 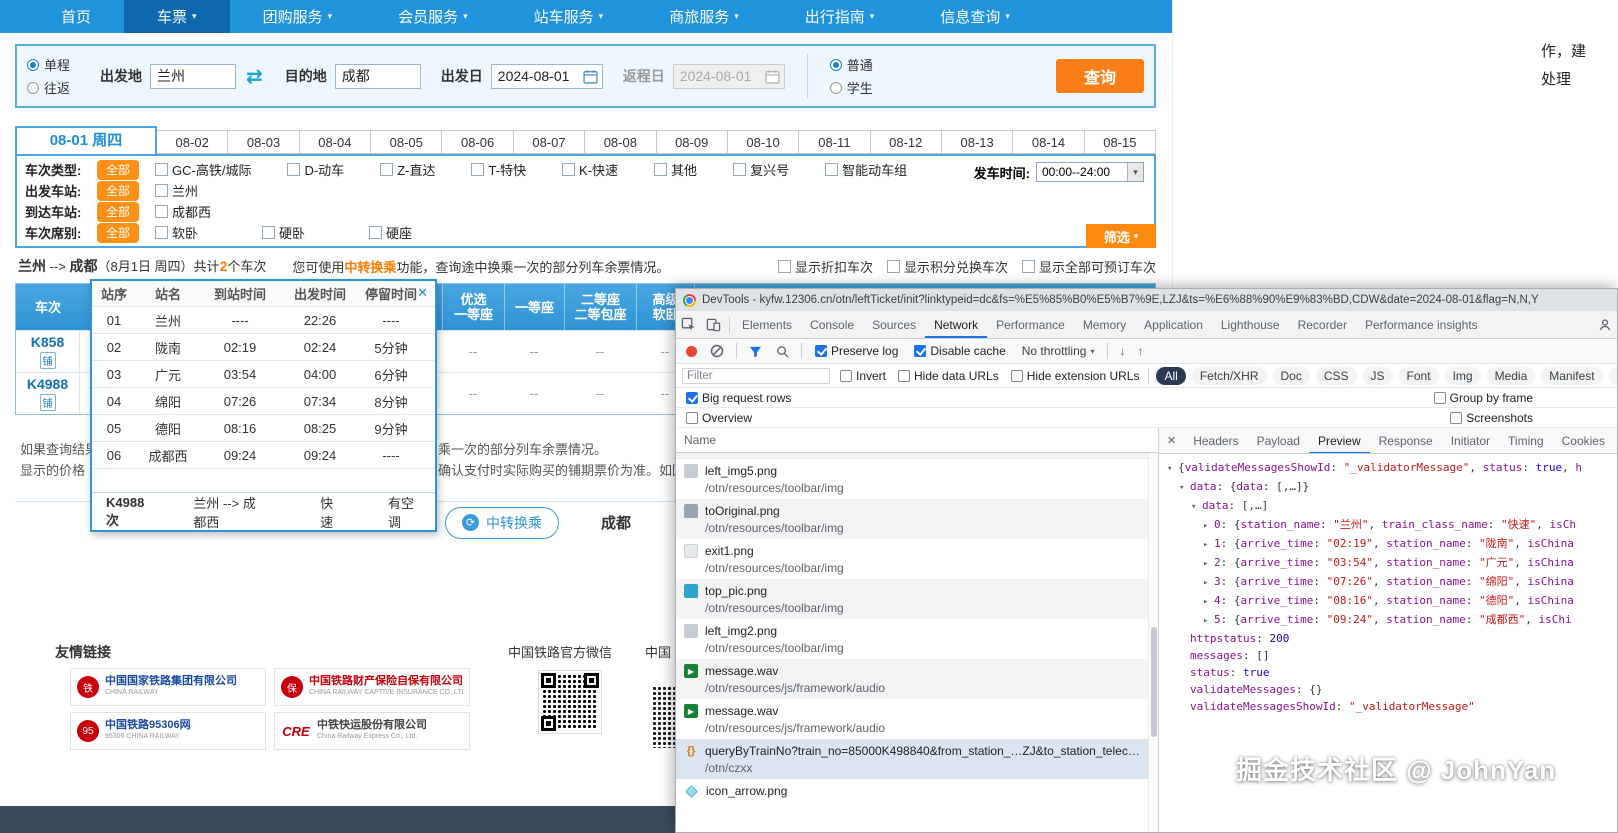 I want to click on detail-tab-payload: Payload, so click(x=1278, y=440).